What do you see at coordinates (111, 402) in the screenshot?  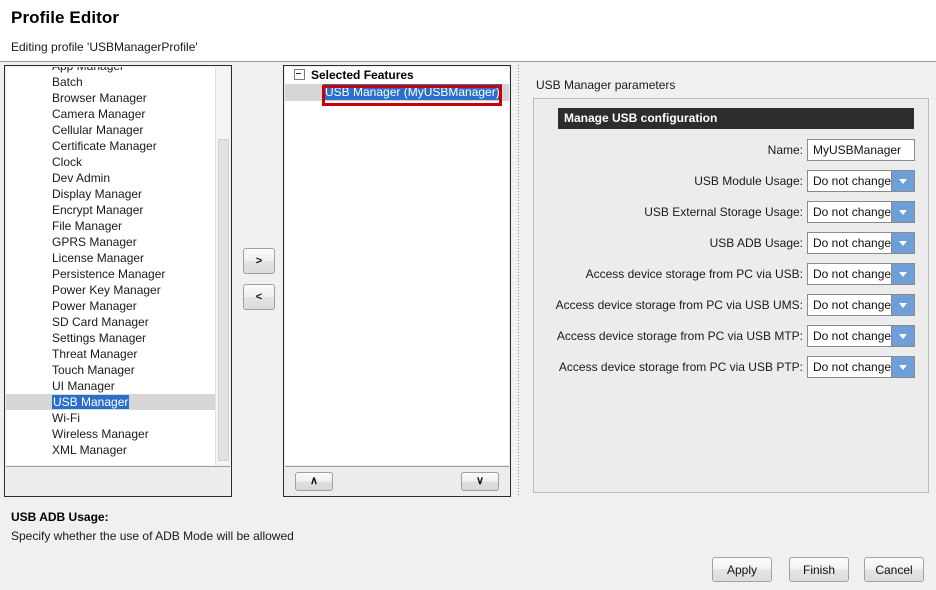 I see `list-item: USB Manager` at bounding box center [111, 402].